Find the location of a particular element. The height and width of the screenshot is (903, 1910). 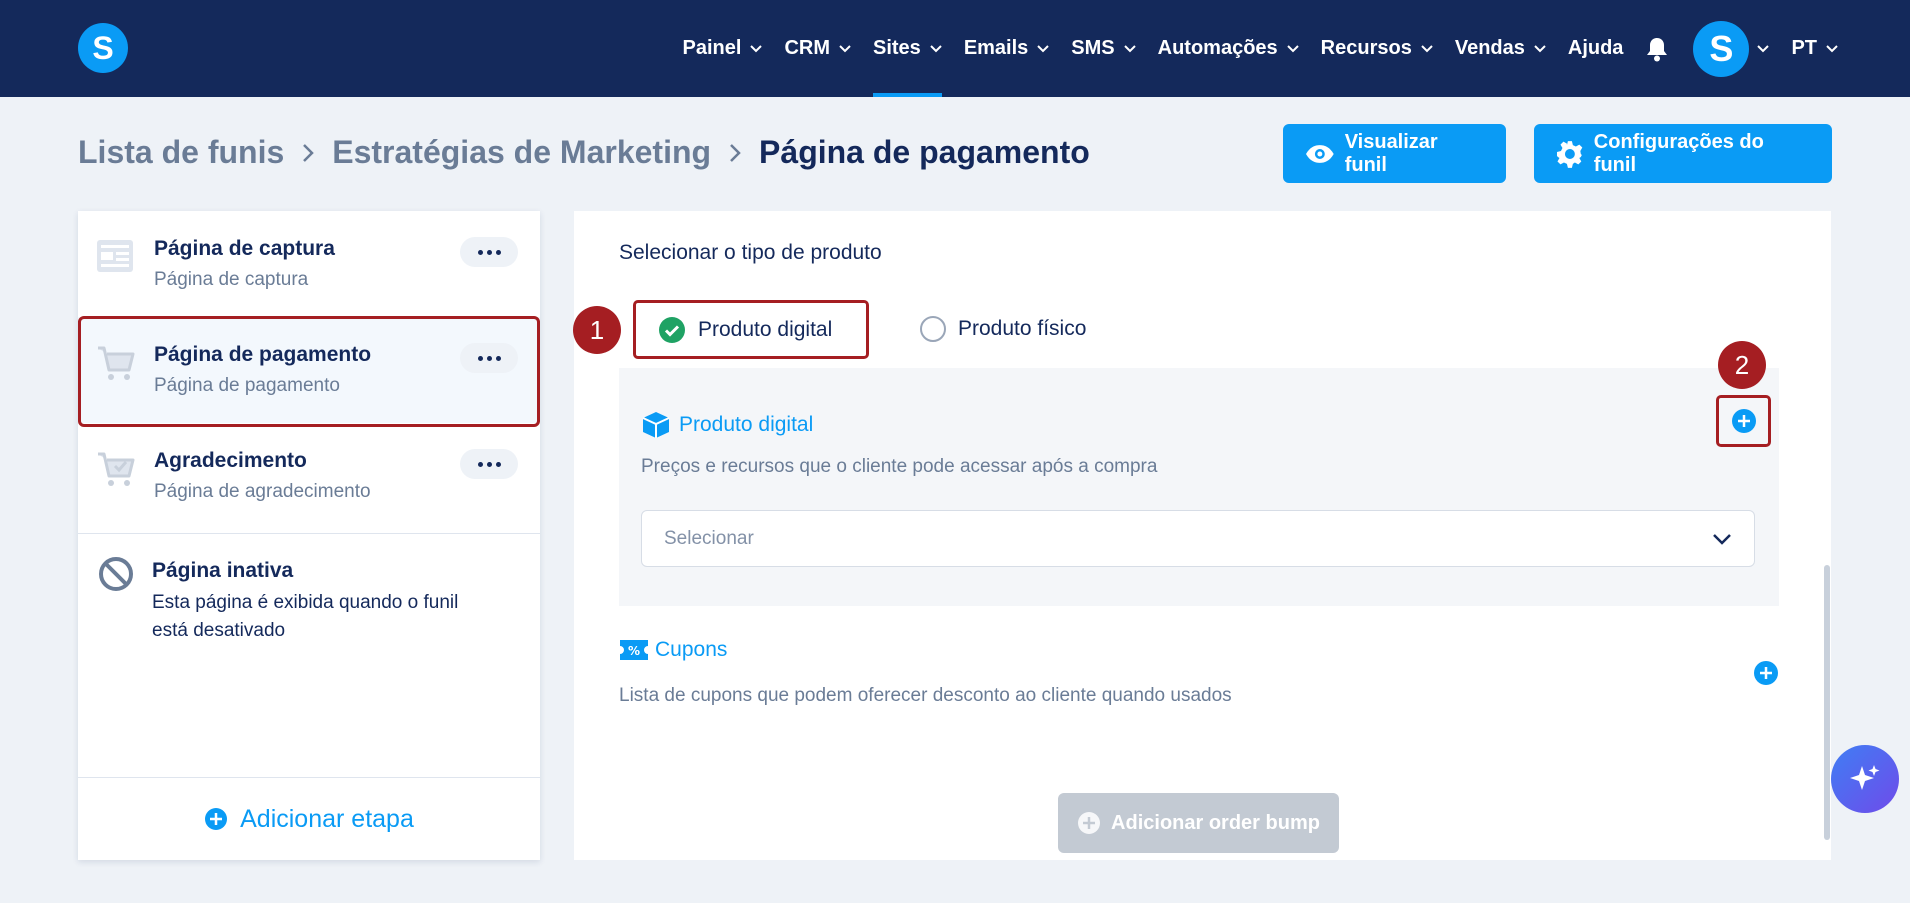

nav-crm: CRM is located at coordinates (817, 48).